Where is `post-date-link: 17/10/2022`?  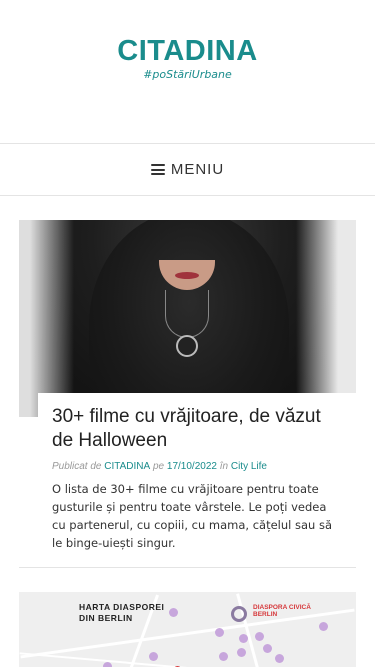 post-date-link: 17/10/2022 is located at coordinates (192, 466).